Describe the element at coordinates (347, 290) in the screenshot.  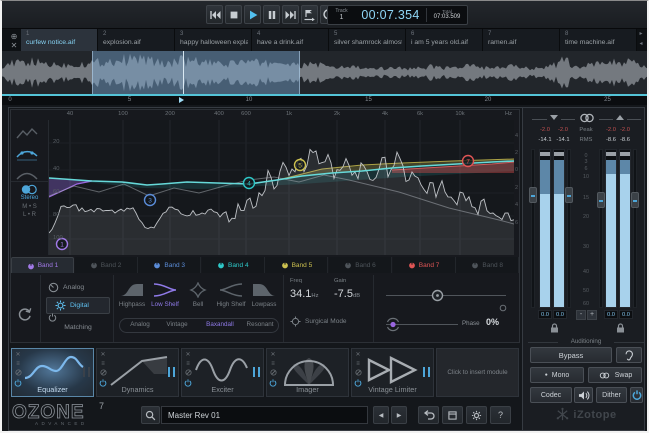
I see `gain-readout: Gain -7.5dB` at that location.